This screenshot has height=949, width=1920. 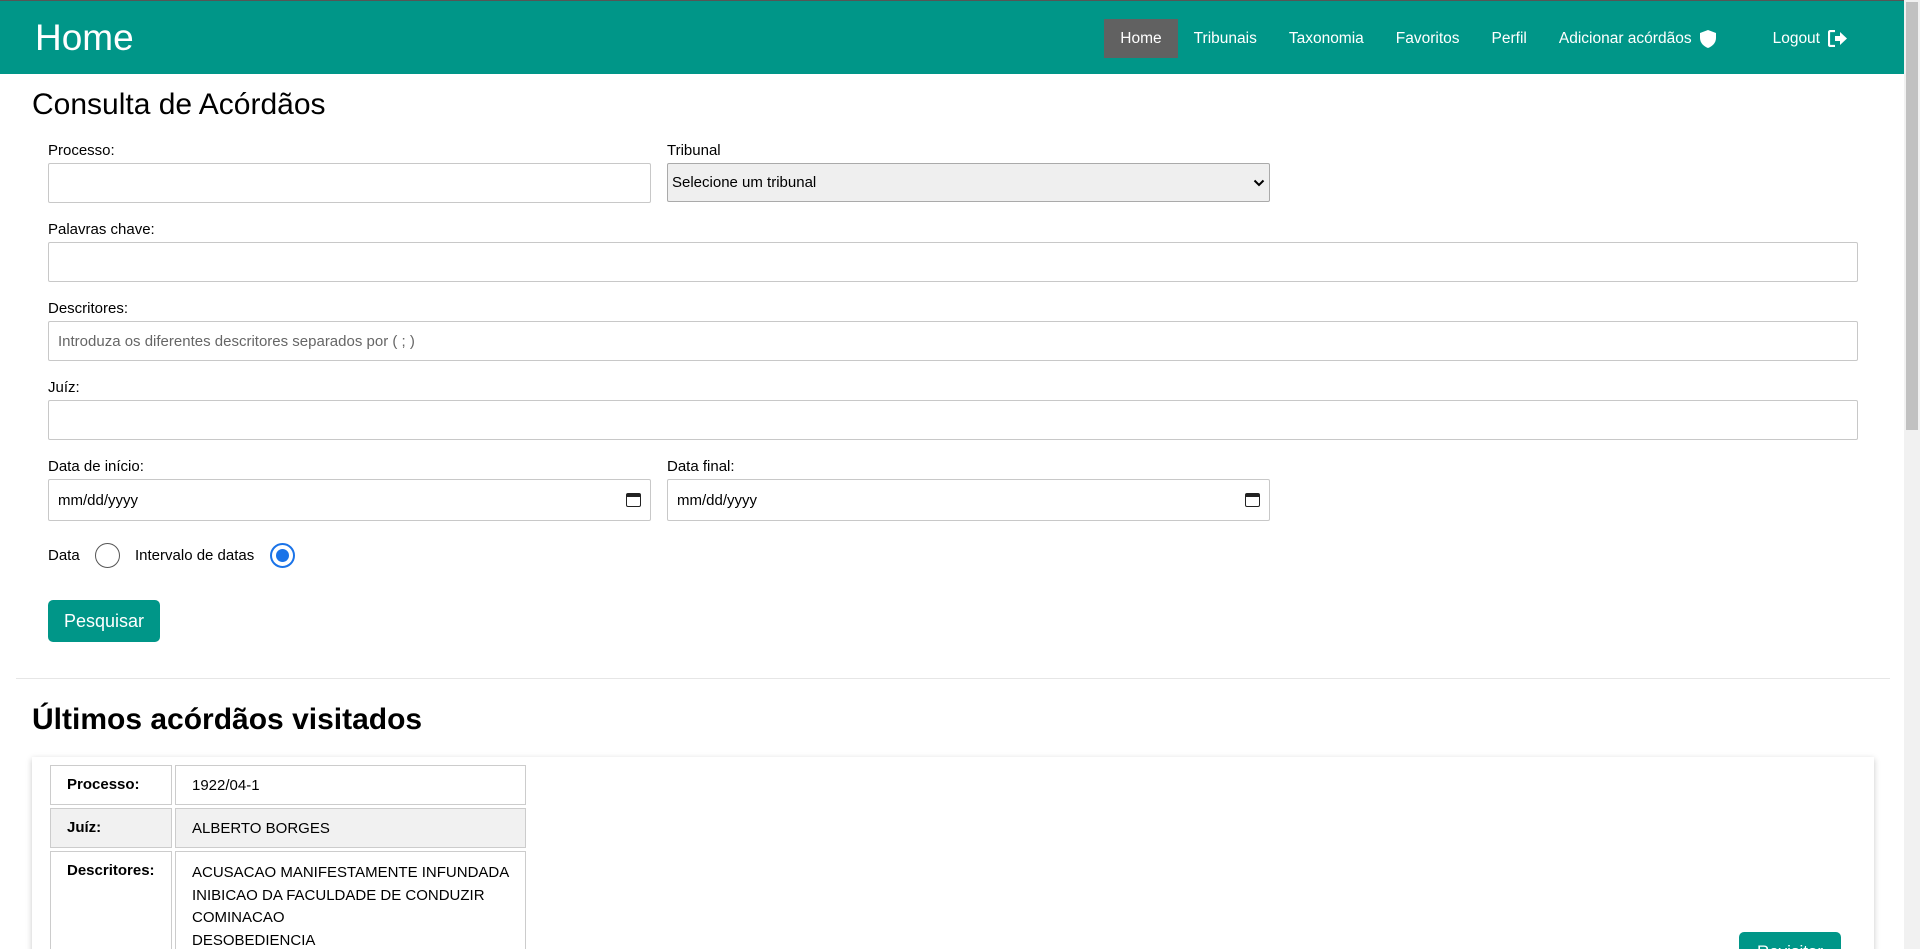 What do you see at coordinates (349, 183) in the screenshot?
I see `processo-input` at bounding box center [349, 183].